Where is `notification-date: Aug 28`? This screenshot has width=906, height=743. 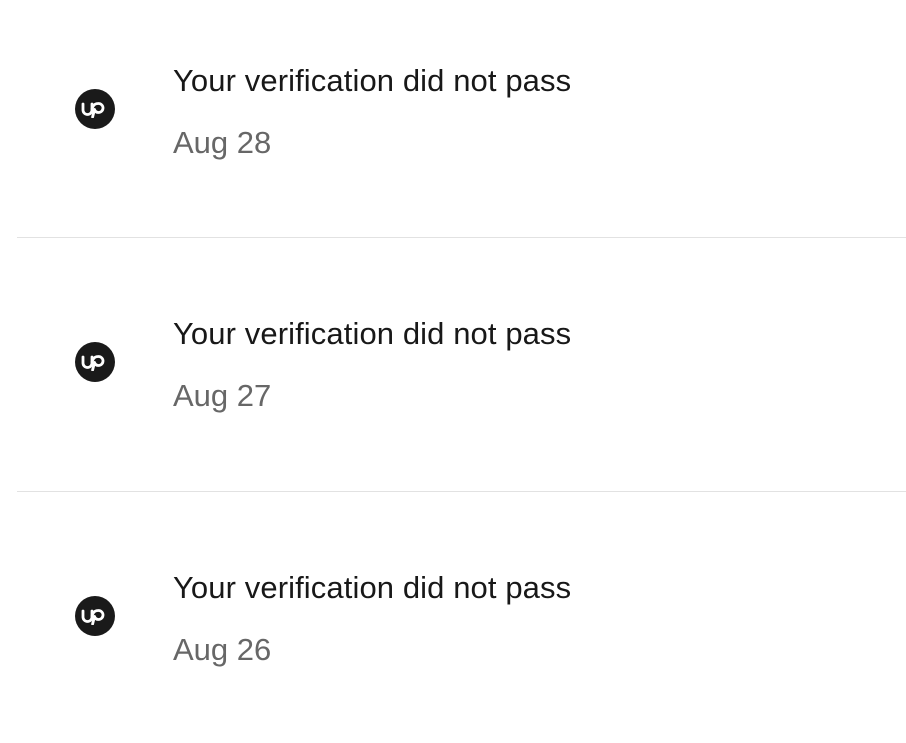
notification-date: Aug 28 is located at coordinates (222, 142).